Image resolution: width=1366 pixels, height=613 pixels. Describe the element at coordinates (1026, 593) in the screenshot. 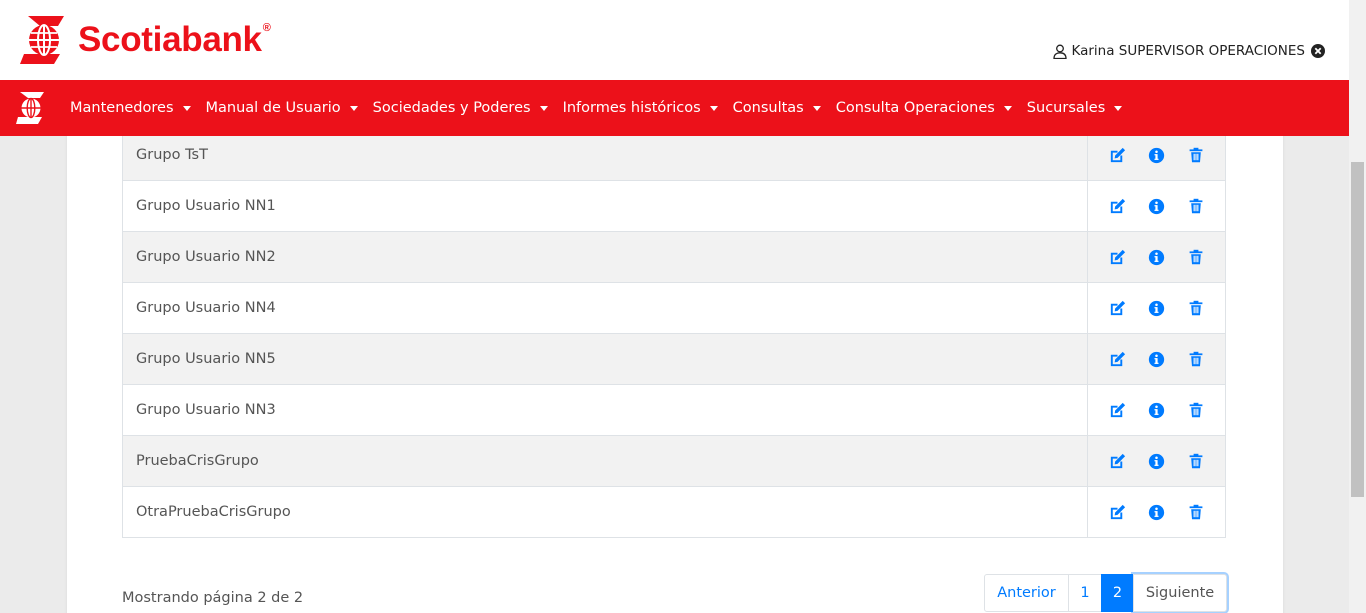

I see `pagination-previous-button: Anterior` at that location.